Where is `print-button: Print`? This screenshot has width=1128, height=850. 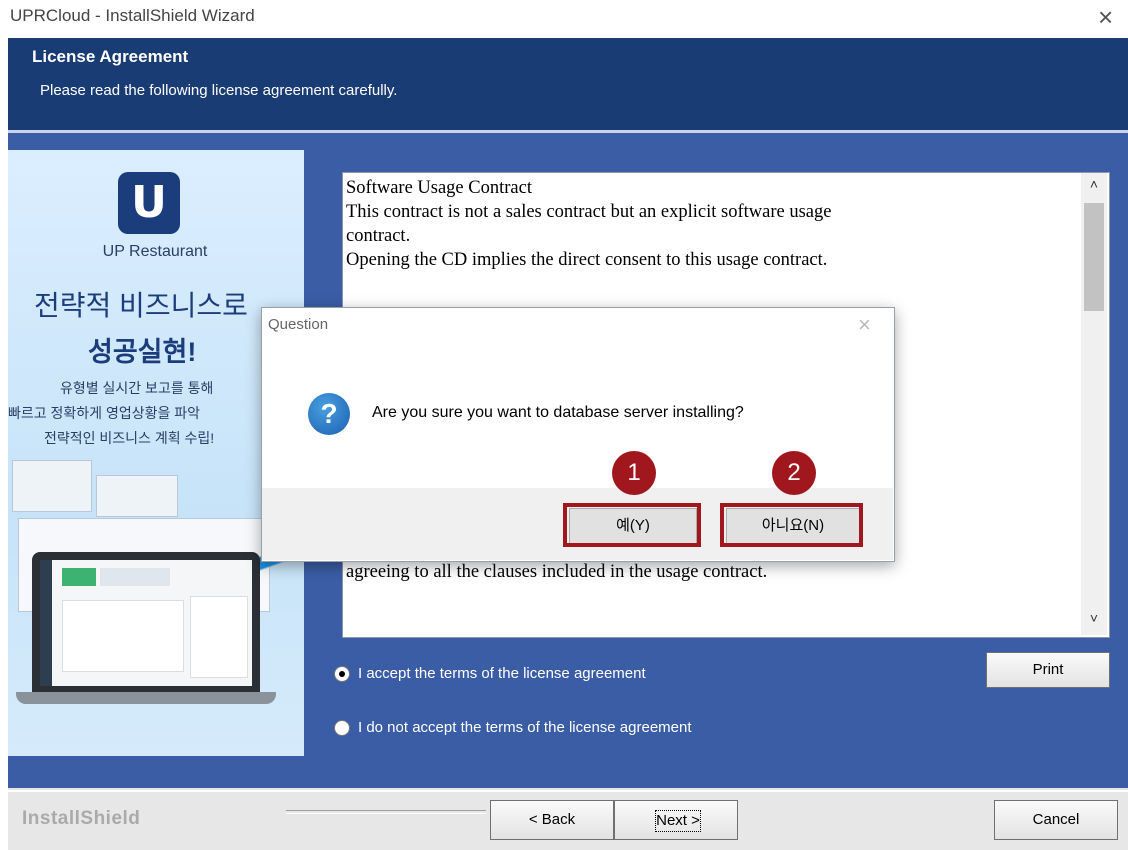 print-button: Print is located at coordinates (1048, 670).